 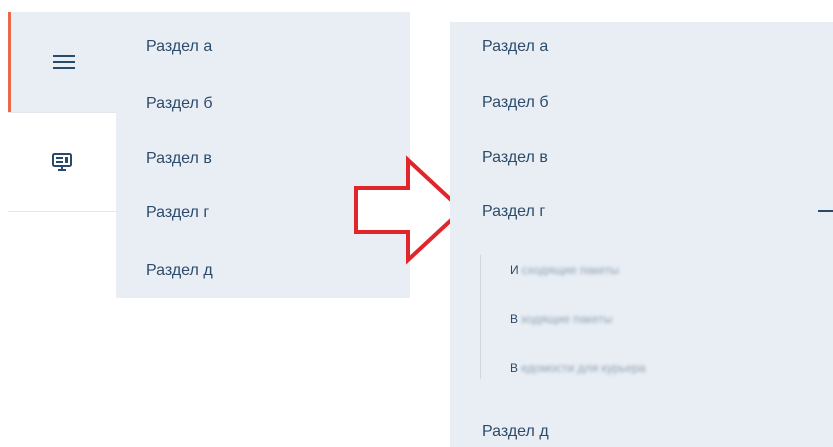 I want to click on rail-empty-cell, so click(x=62, y=255).